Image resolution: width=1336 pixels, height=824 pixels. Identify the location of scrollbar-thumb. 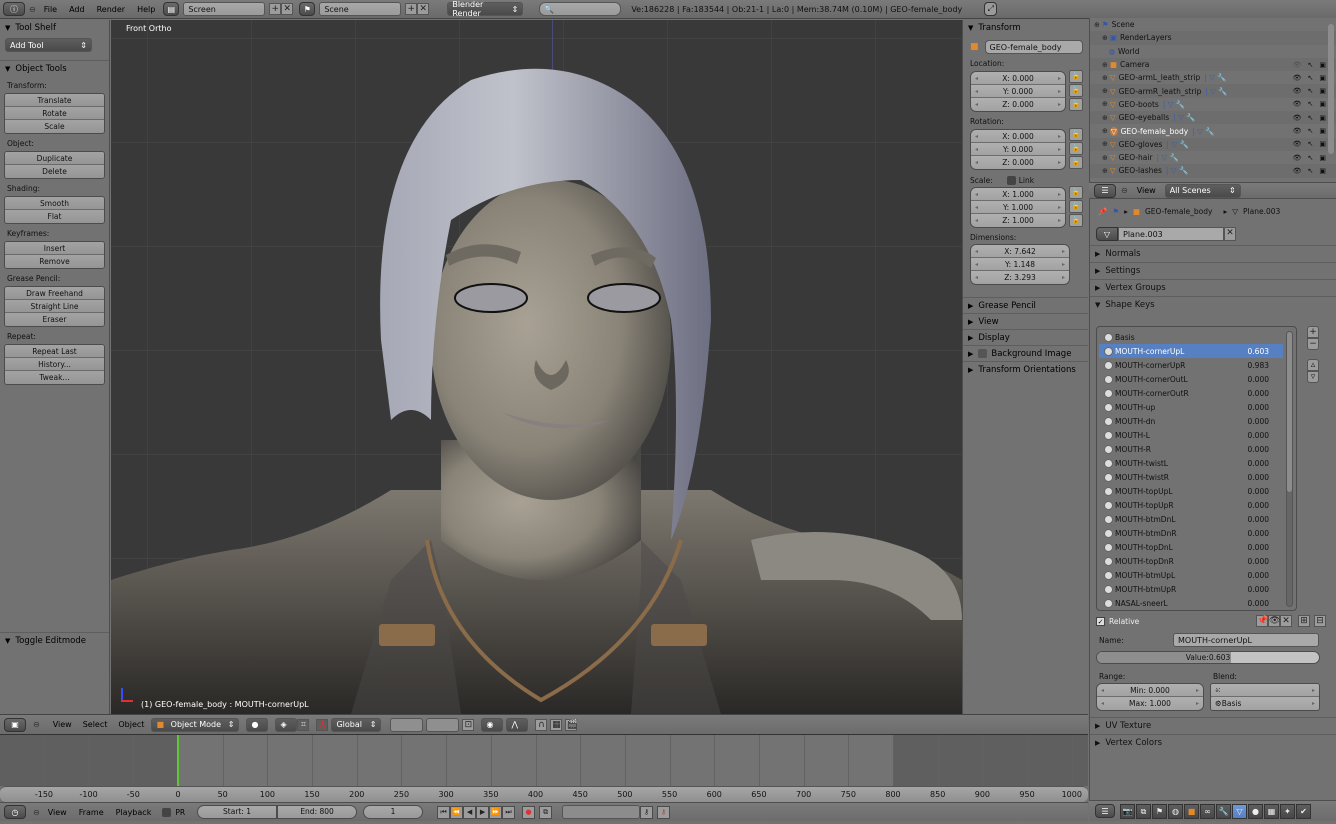
(1289, 412).